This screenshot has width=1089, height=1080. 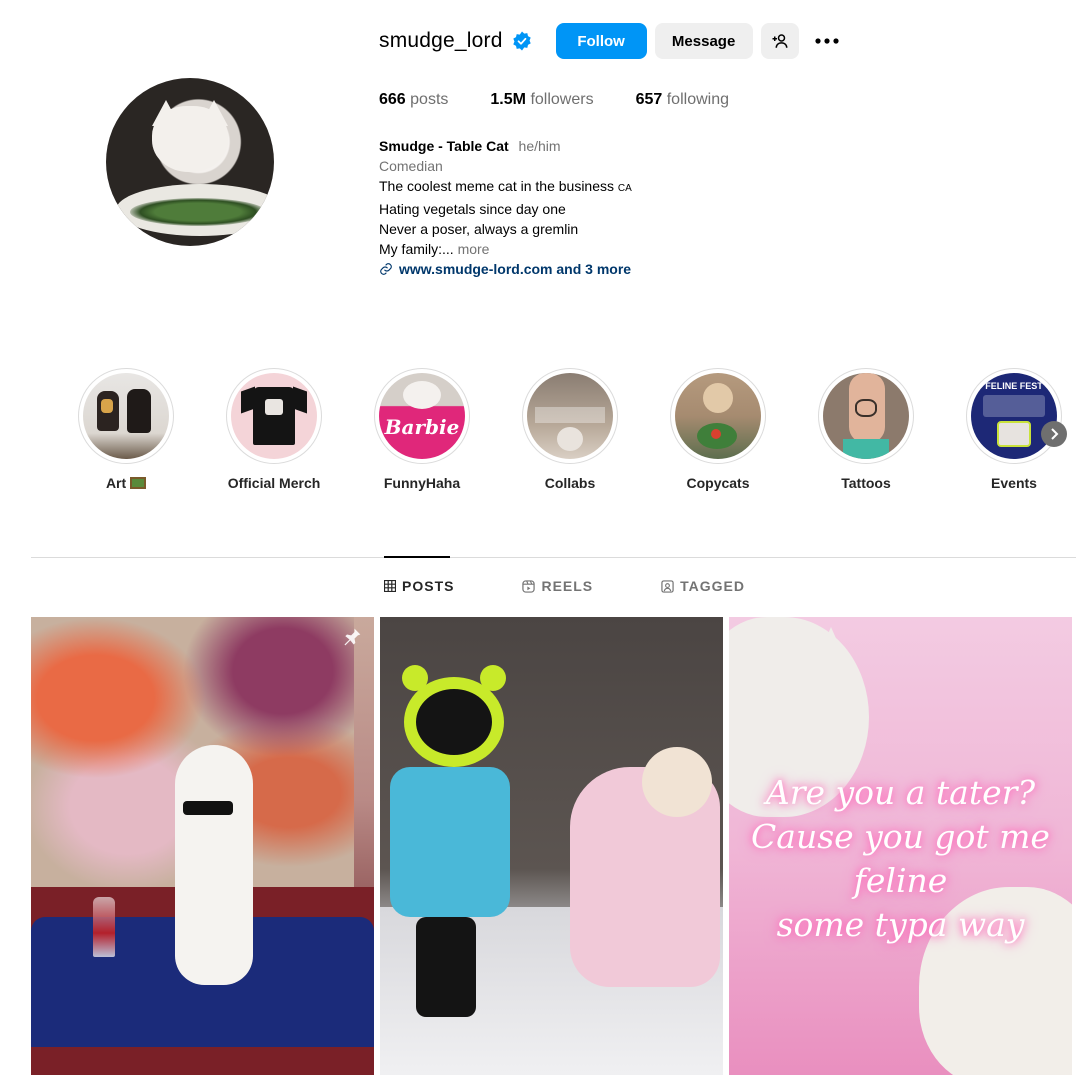 I want to click on grid-icon, so click(x=390, y=586).